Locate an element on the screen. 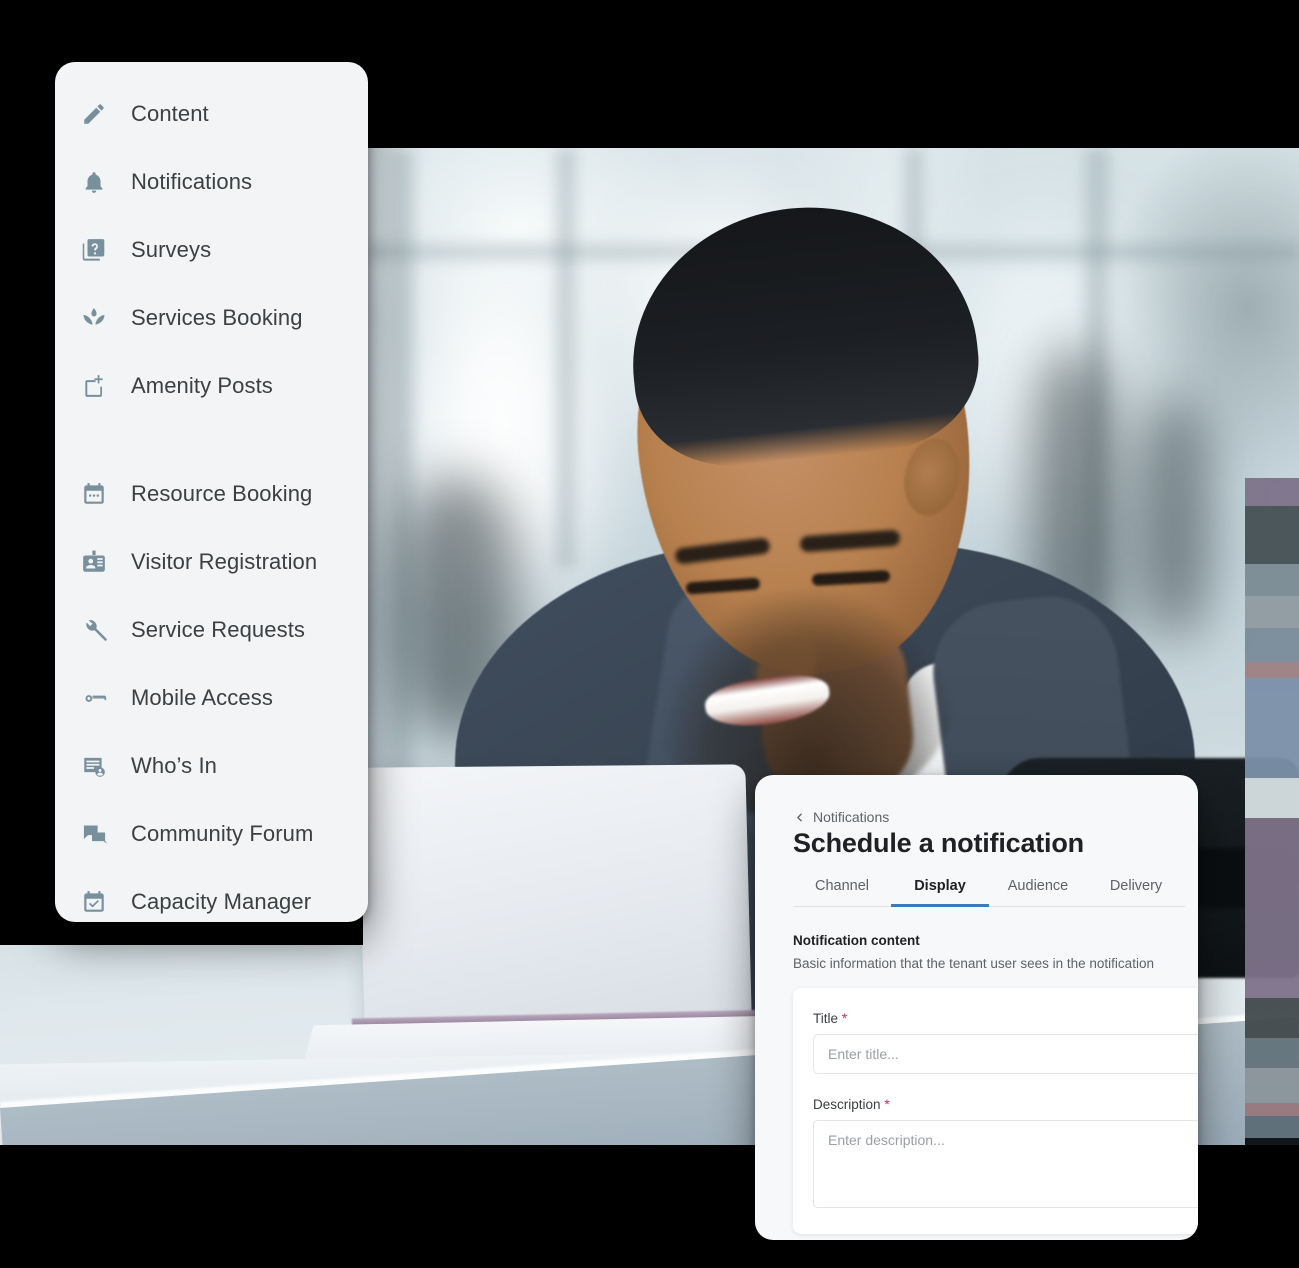 The image size is (1299, 1268). sidebar-item-label: Content is located at coordinates (170, 113).